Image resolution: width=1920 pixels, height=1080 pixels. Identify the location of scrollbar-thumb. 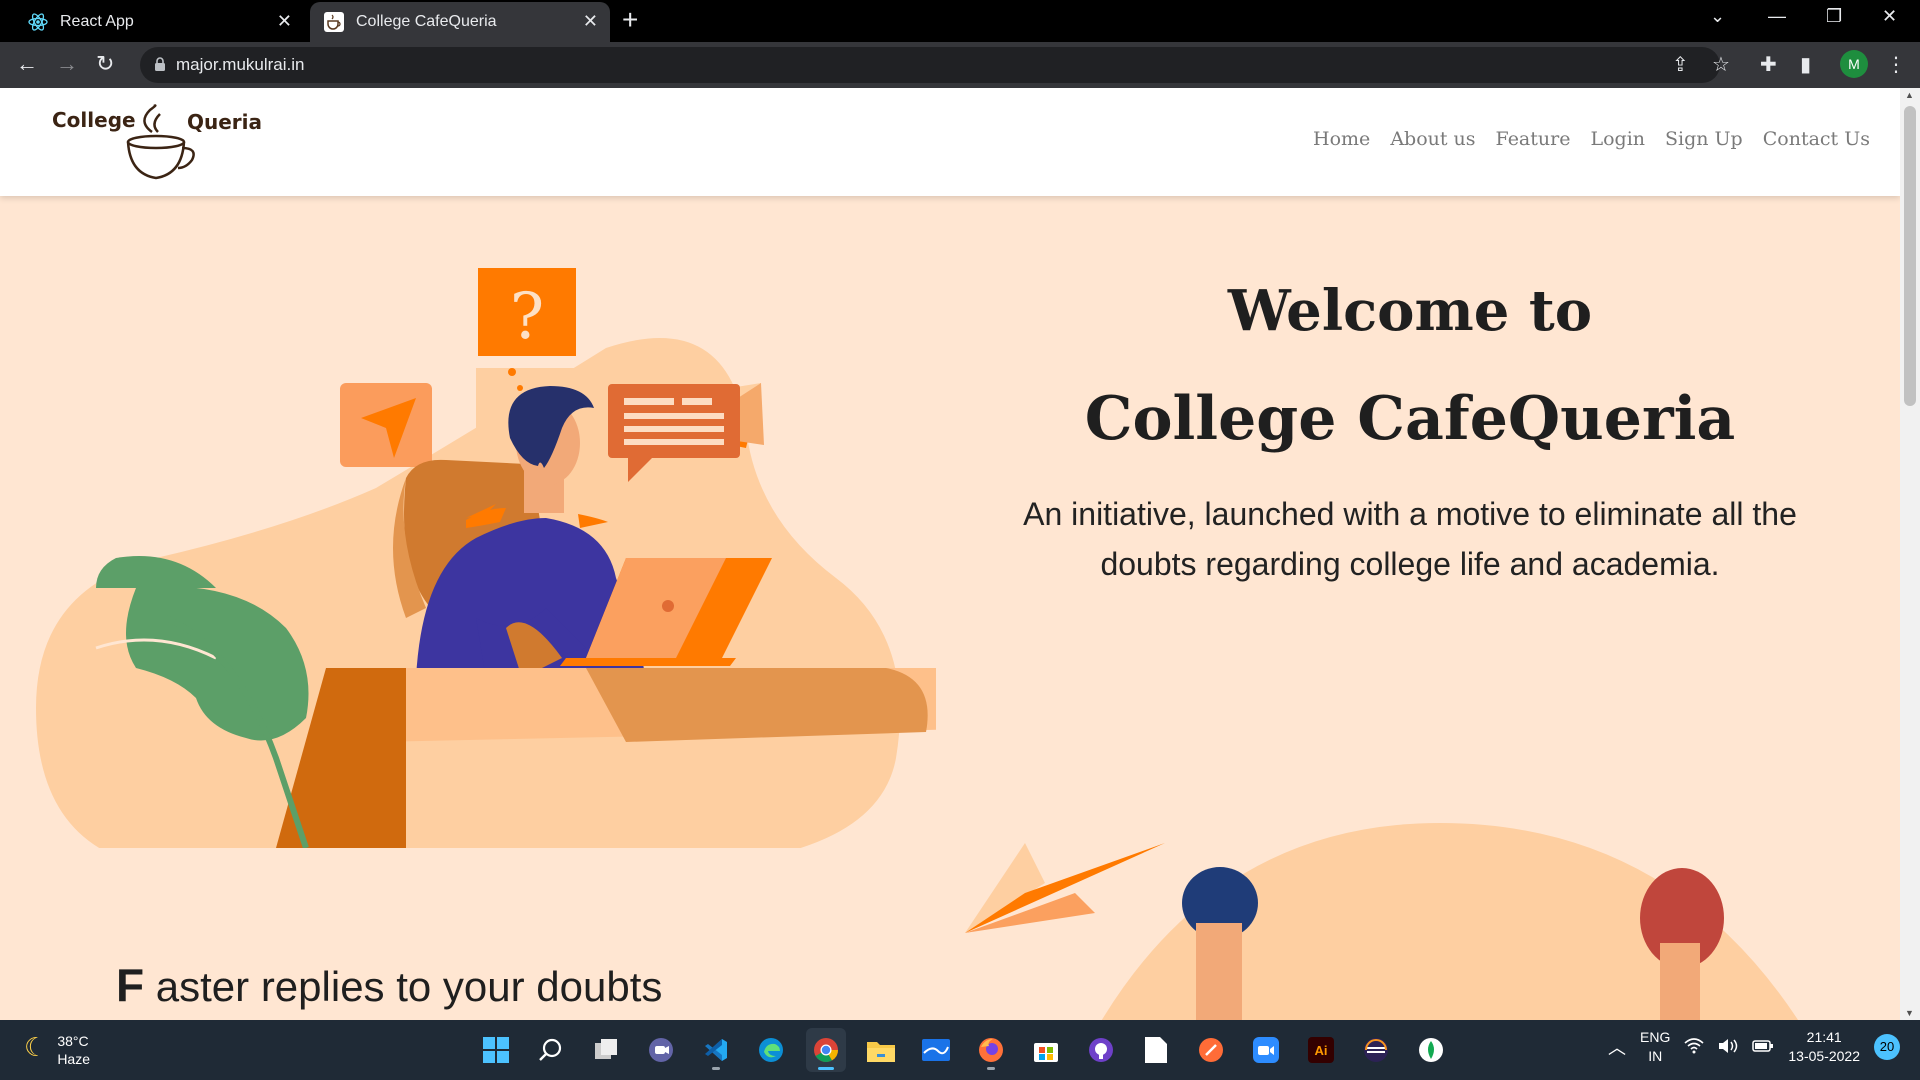
(1910, 256).